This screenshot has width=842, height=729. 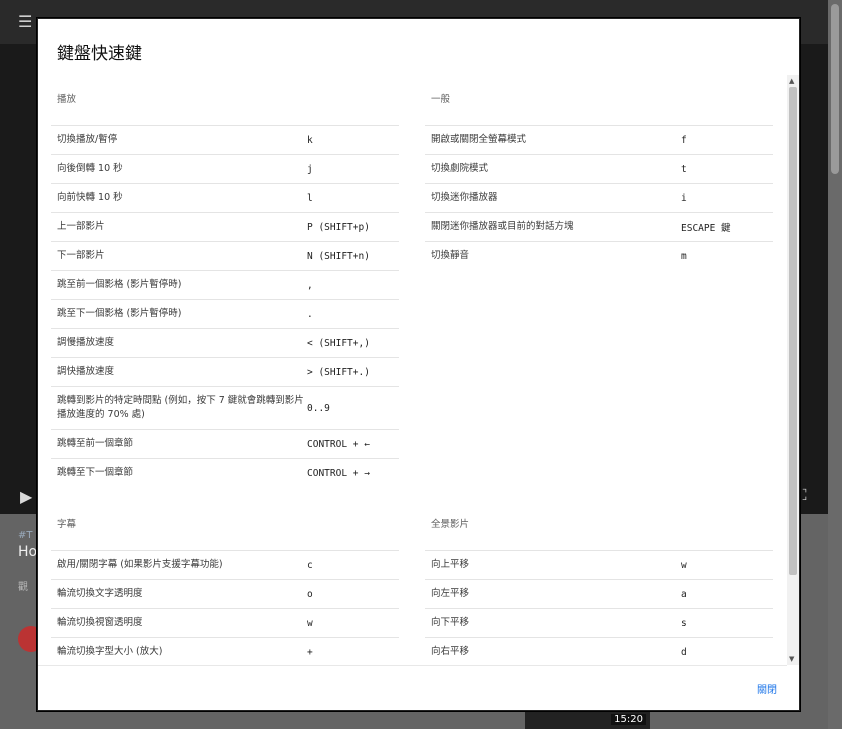 I want to click on shortcut-row: 調慢播放速度 < (SHIFT+,), so click(x=225, y=342).